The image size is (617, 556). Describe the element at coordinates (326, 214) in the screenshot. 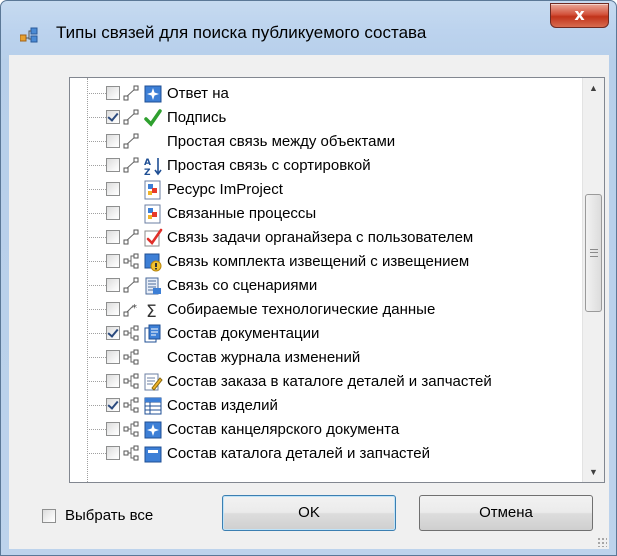

I see `tree-item: Связанные процессы` at that location.